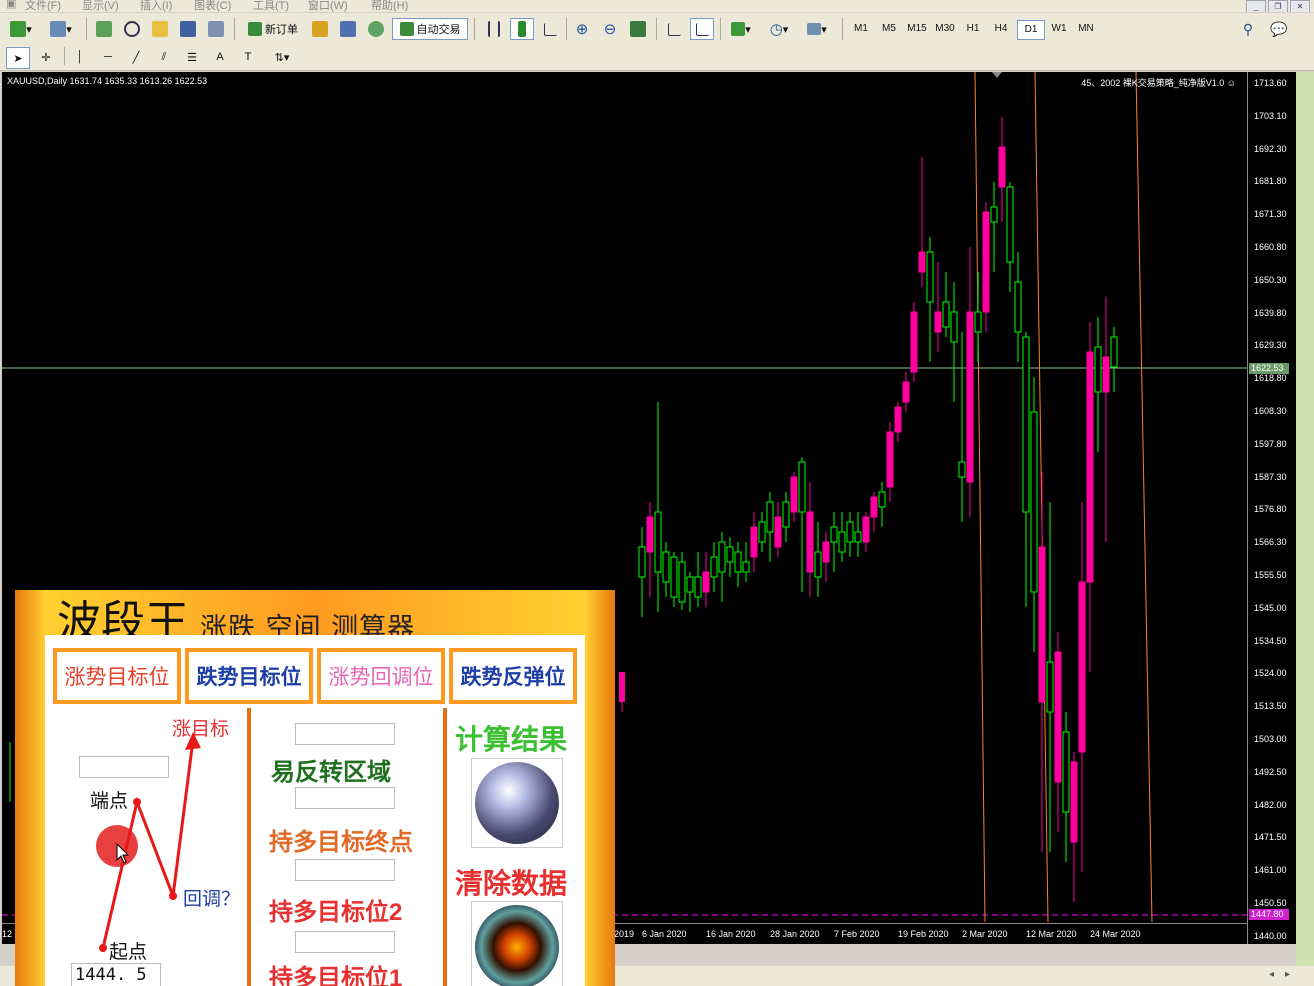  Describe the element at coordinates (132, 29) in the screenshot. I see `data-window-button` at that location.